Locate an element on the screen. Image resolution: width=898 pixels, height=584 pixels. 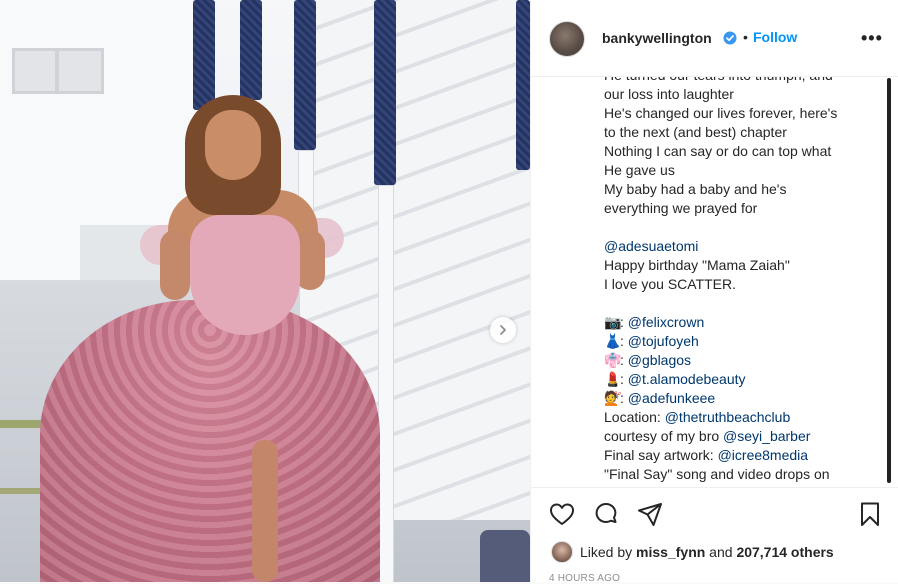
avatar is located at coordinates (567, 39).